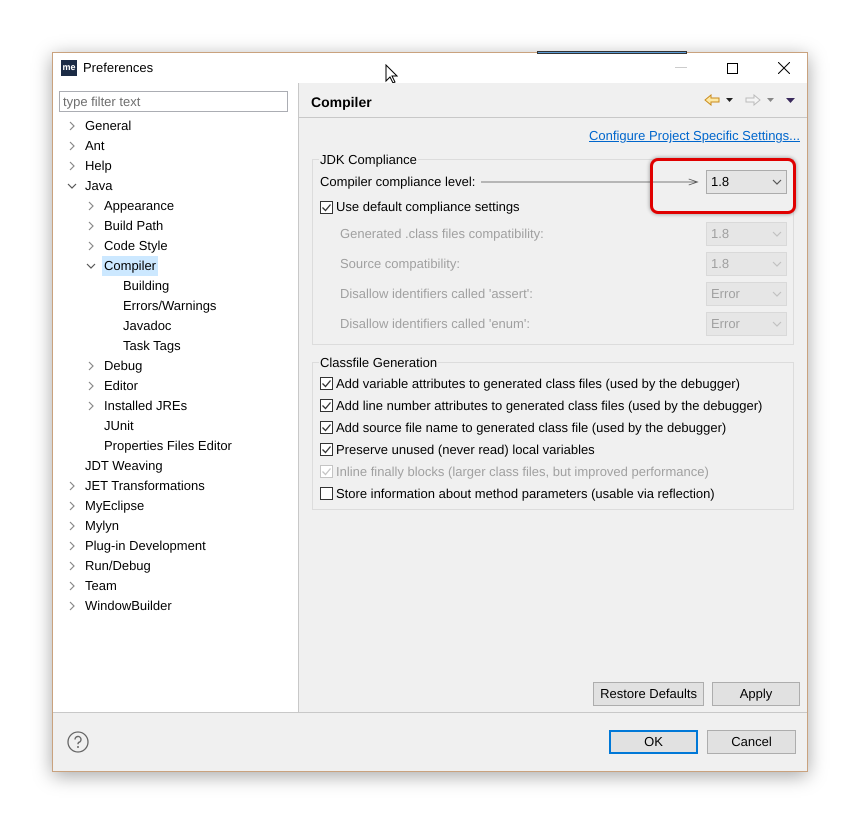 The image size is (861, 825). What do you see at coordinates (136, 246) in the screenshot?
I see `tree-item: Code Style` at bounding box center [136, 246].